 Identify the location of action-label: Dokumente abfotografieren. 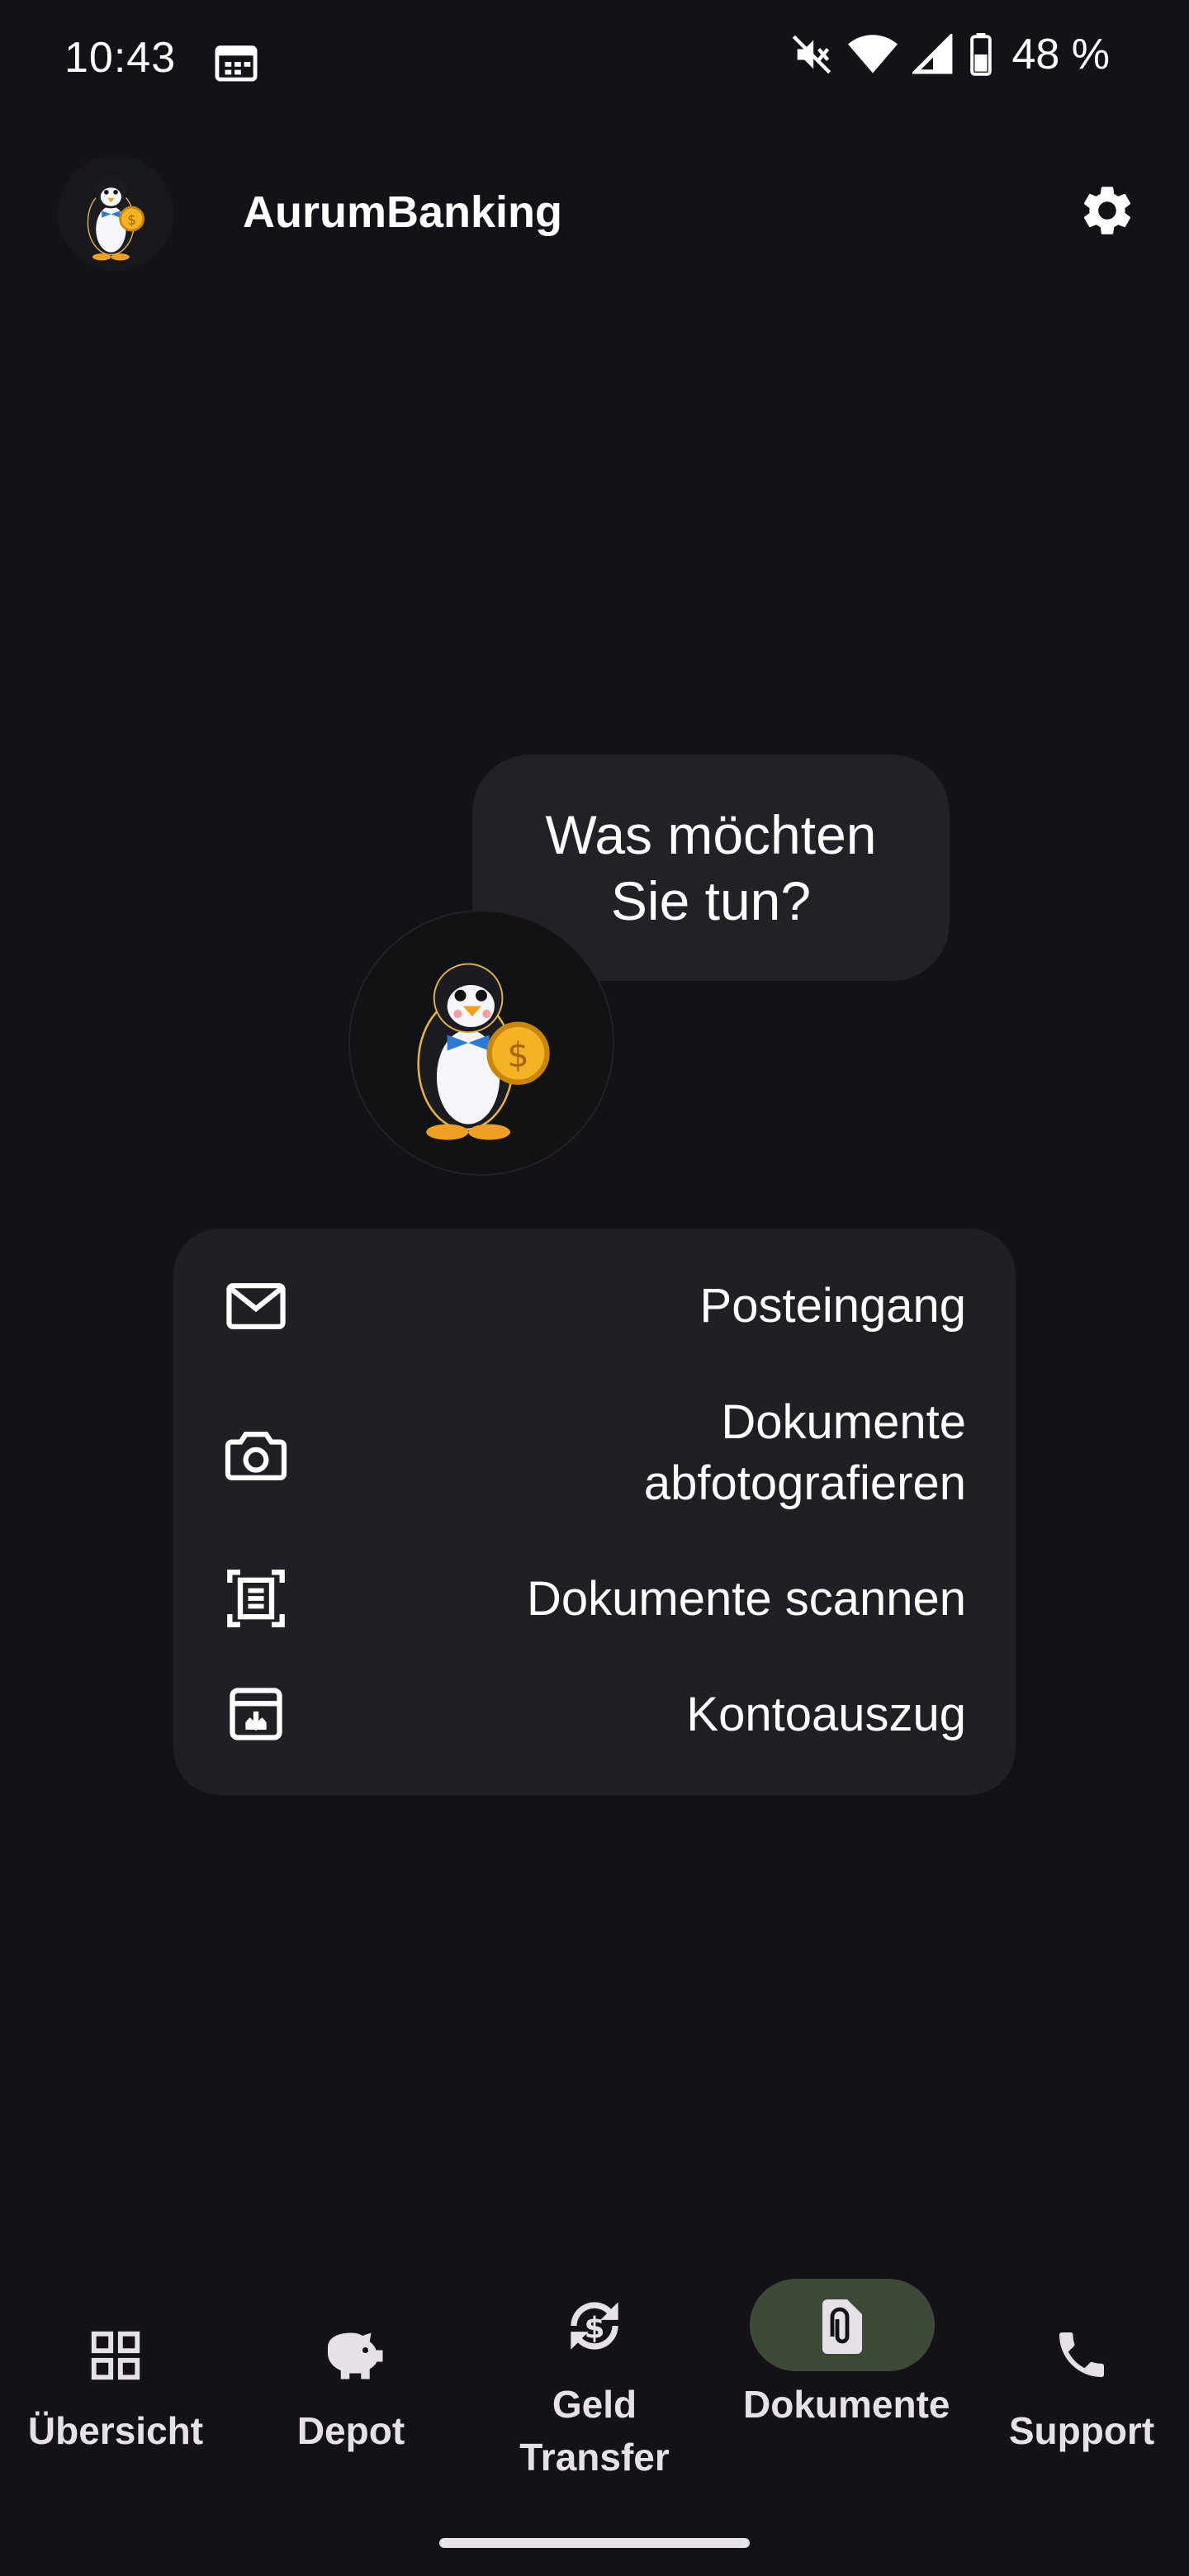
(804, 1452).